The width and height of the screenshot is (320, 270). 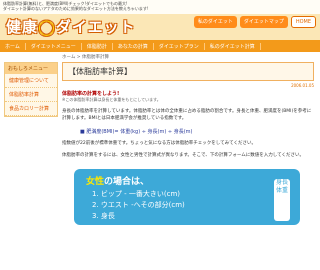 I want to click on site-header: 健康◯ダイエット 私のダイエット ダイエットマップ HOME, so click(x=160, y=27).